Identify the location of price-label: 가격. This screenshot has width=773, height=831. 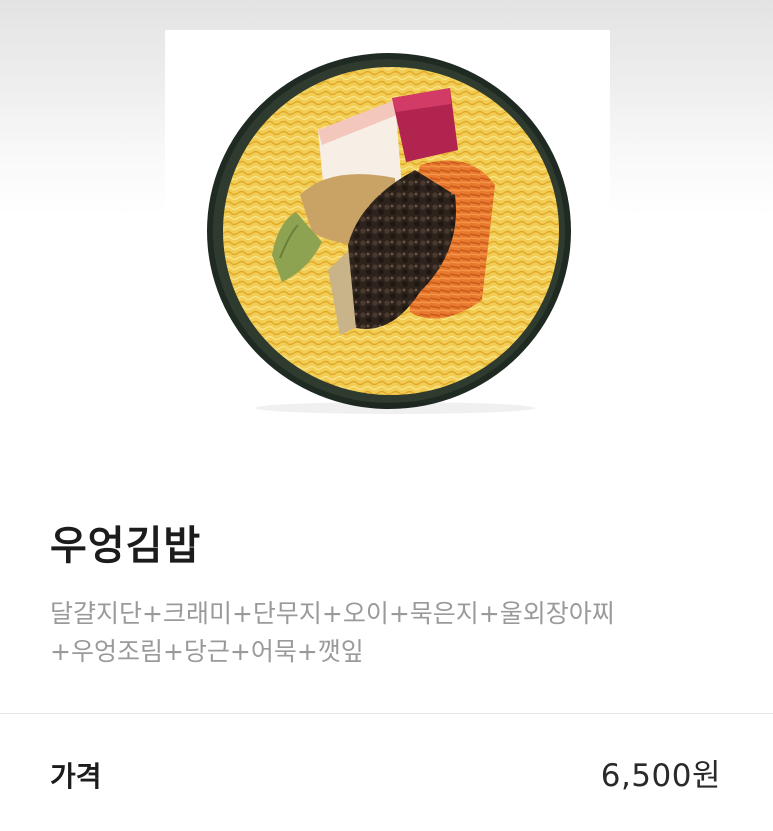
(76, 776).